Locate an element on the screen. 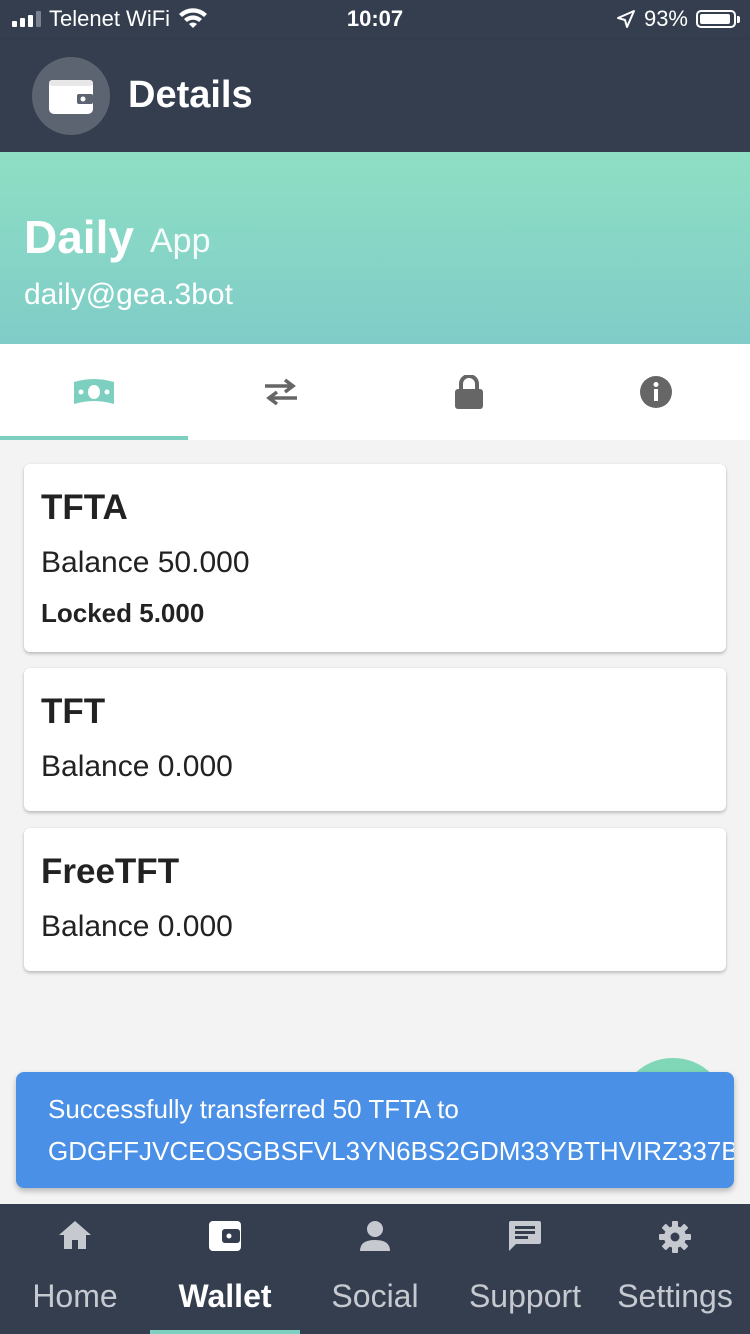  nav-social: Social is located at coordinates (375, 1269).